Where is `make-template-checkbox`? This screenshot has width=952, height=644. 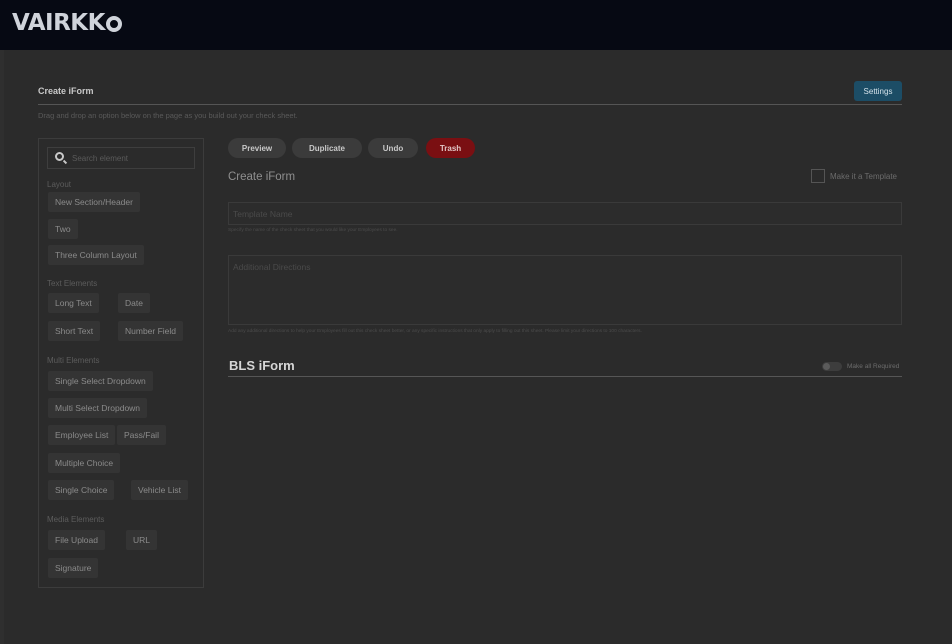
make-template-checkbox is located at coordinates (818, 176).